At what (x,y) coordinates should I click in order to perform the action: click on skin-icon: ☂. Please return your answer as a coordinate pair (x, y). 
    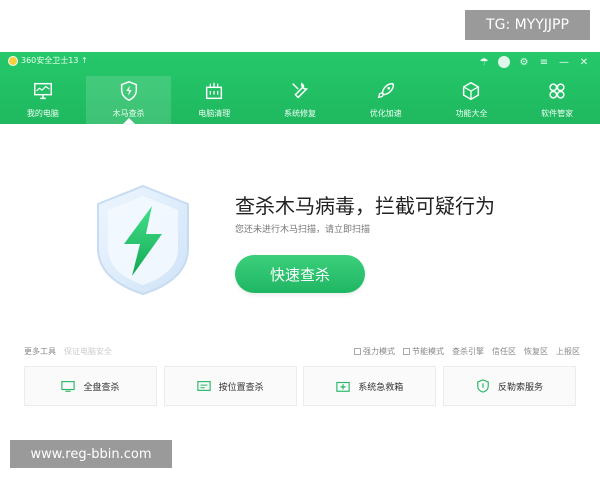
    Looking at the image, I should click on (484, 62).